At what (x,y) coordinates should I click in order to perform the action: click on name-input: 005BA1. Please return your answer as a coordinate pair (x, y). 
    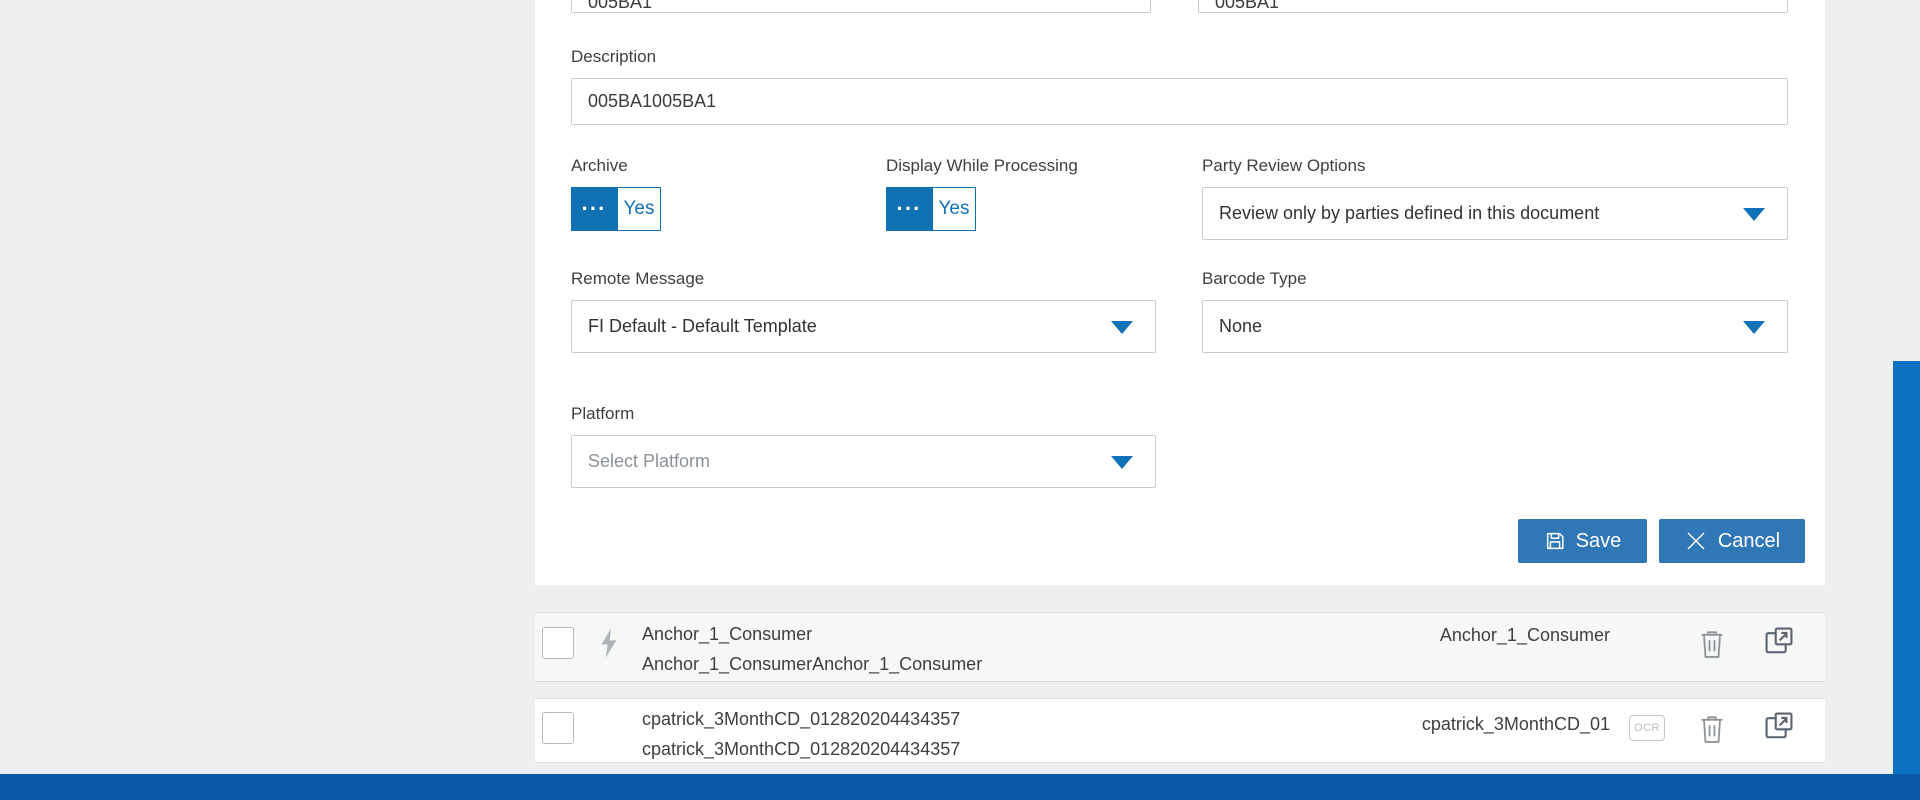
    Looking at the image, I should click on (861, 6).